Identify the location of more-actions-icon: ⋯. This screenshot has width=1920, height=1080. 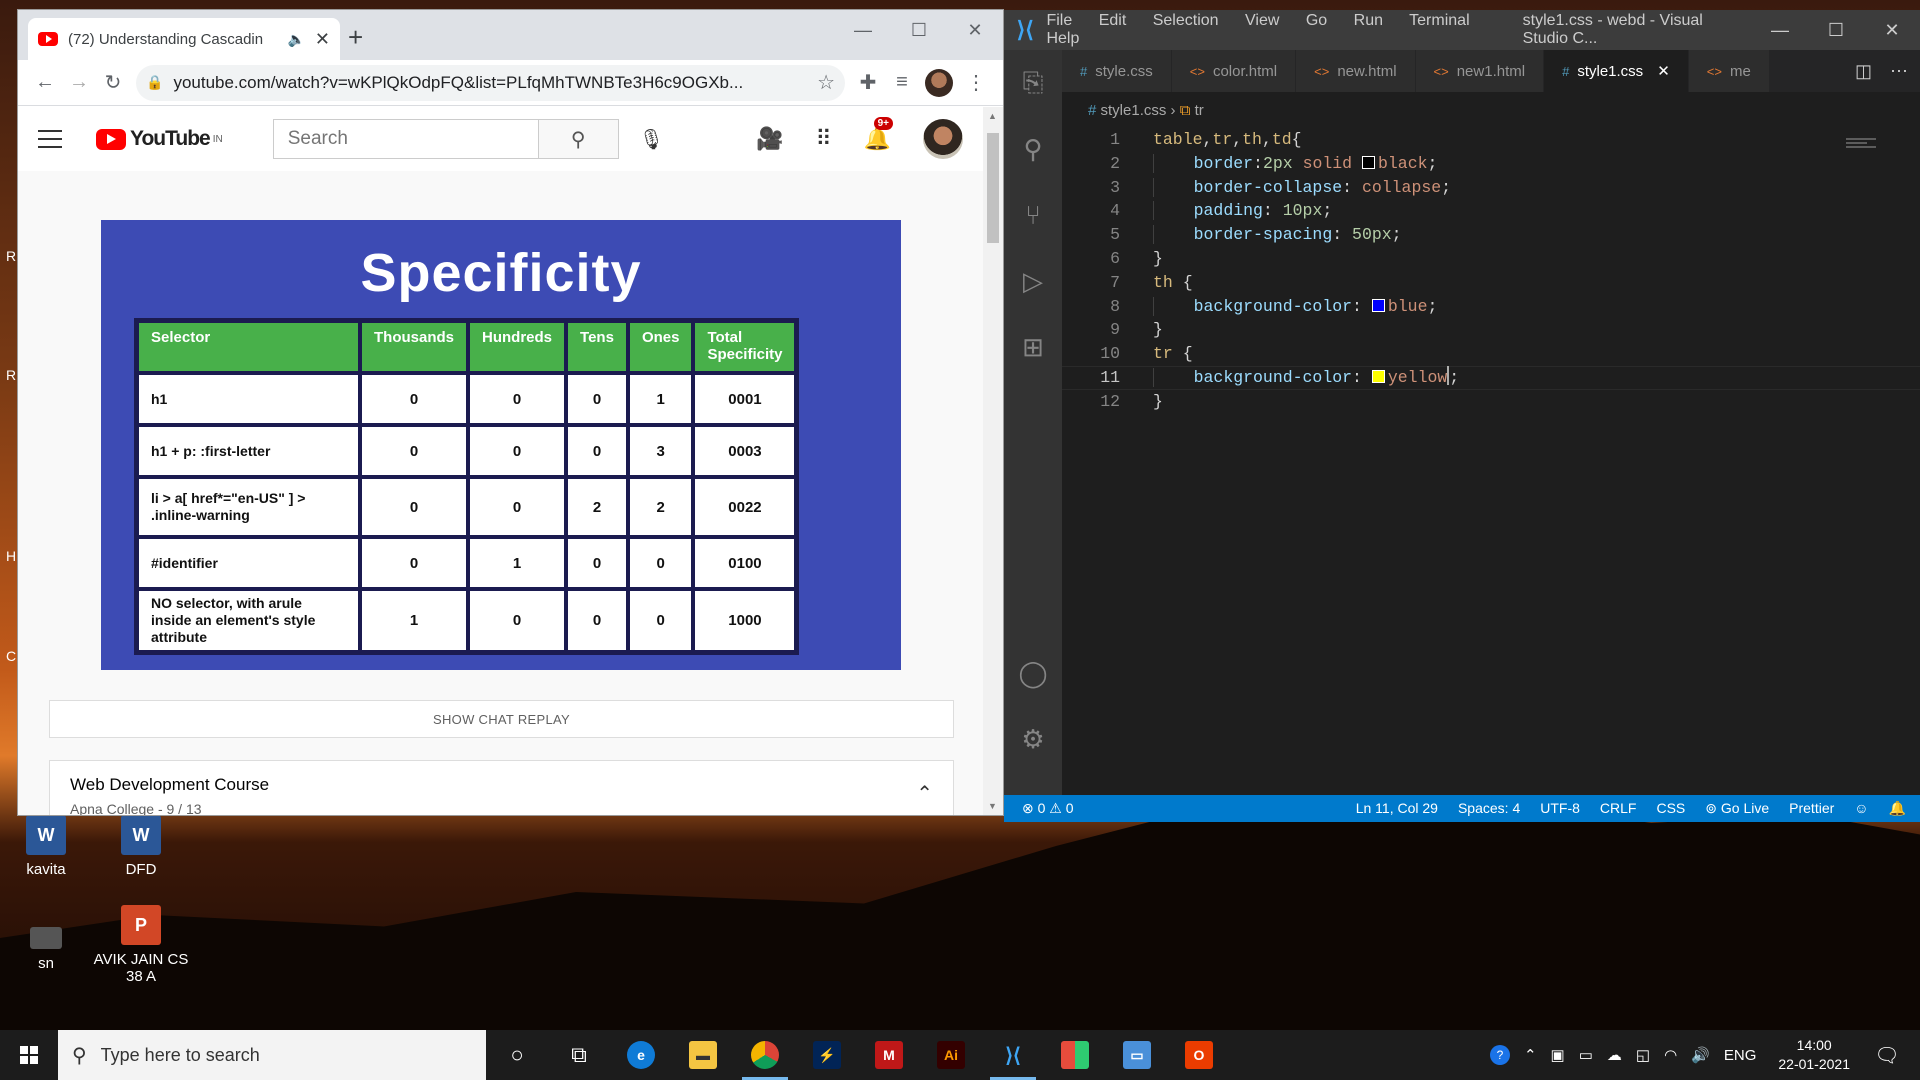
(1899, 71).